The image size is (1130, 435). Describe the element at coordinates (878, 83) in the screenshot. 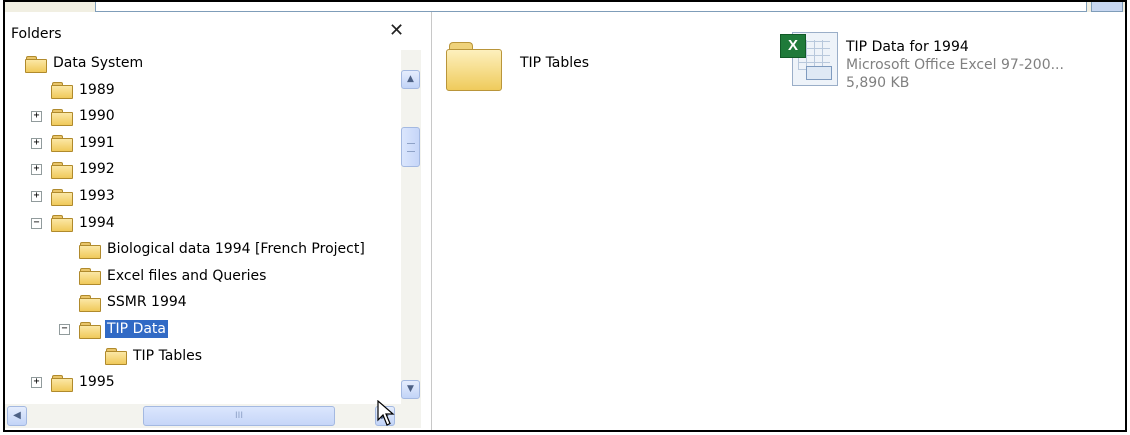

I see `item-size: 5,890 KB` at that location.